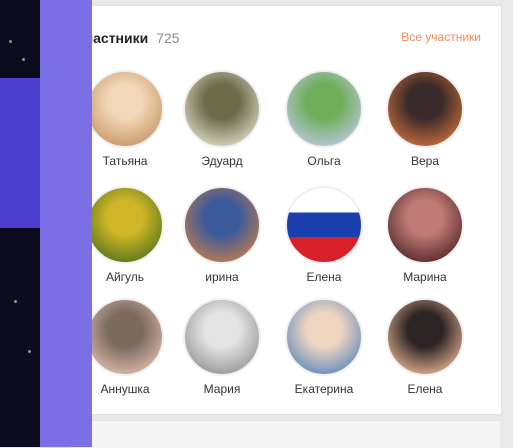 This screenshot has width=513, height=448. I want to click on member-item: Эдуард, so click(222, 119).